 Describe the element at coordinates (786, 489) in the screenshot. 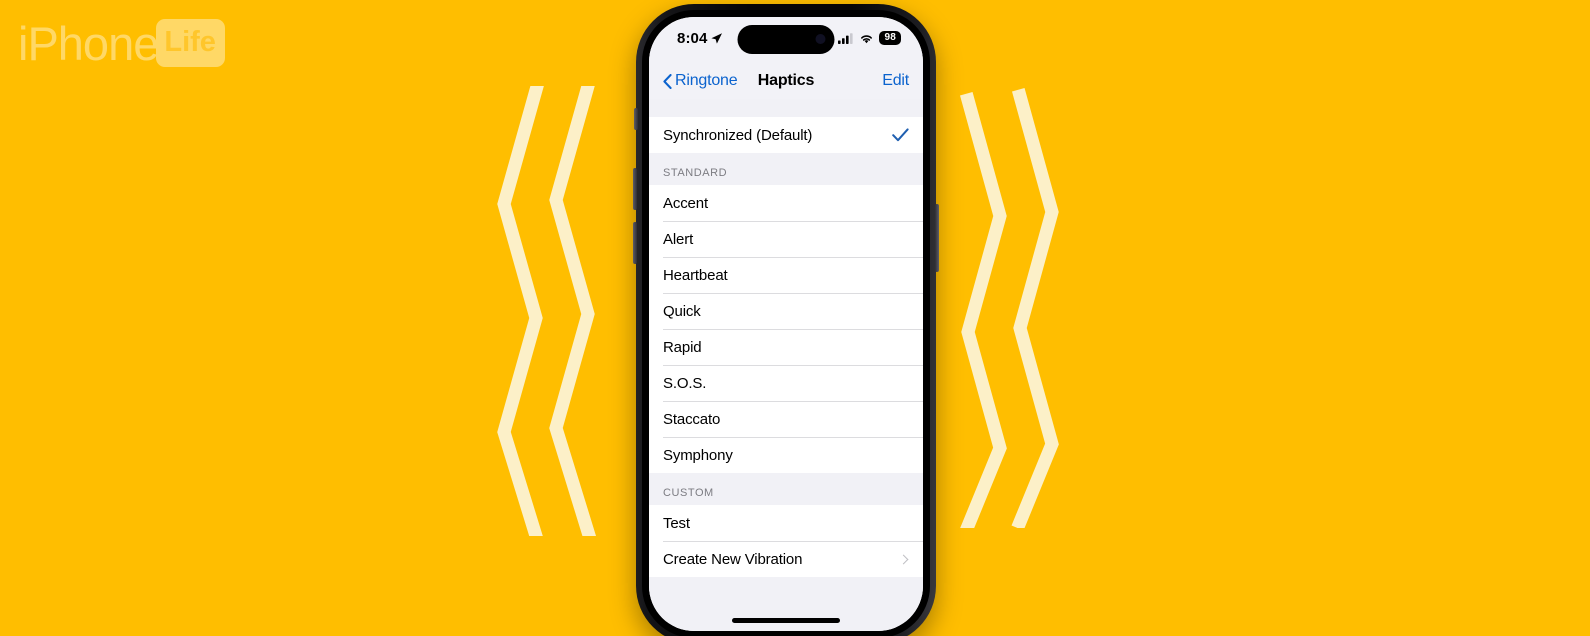

I see `section-header-custom: CUSTOM` at that location.